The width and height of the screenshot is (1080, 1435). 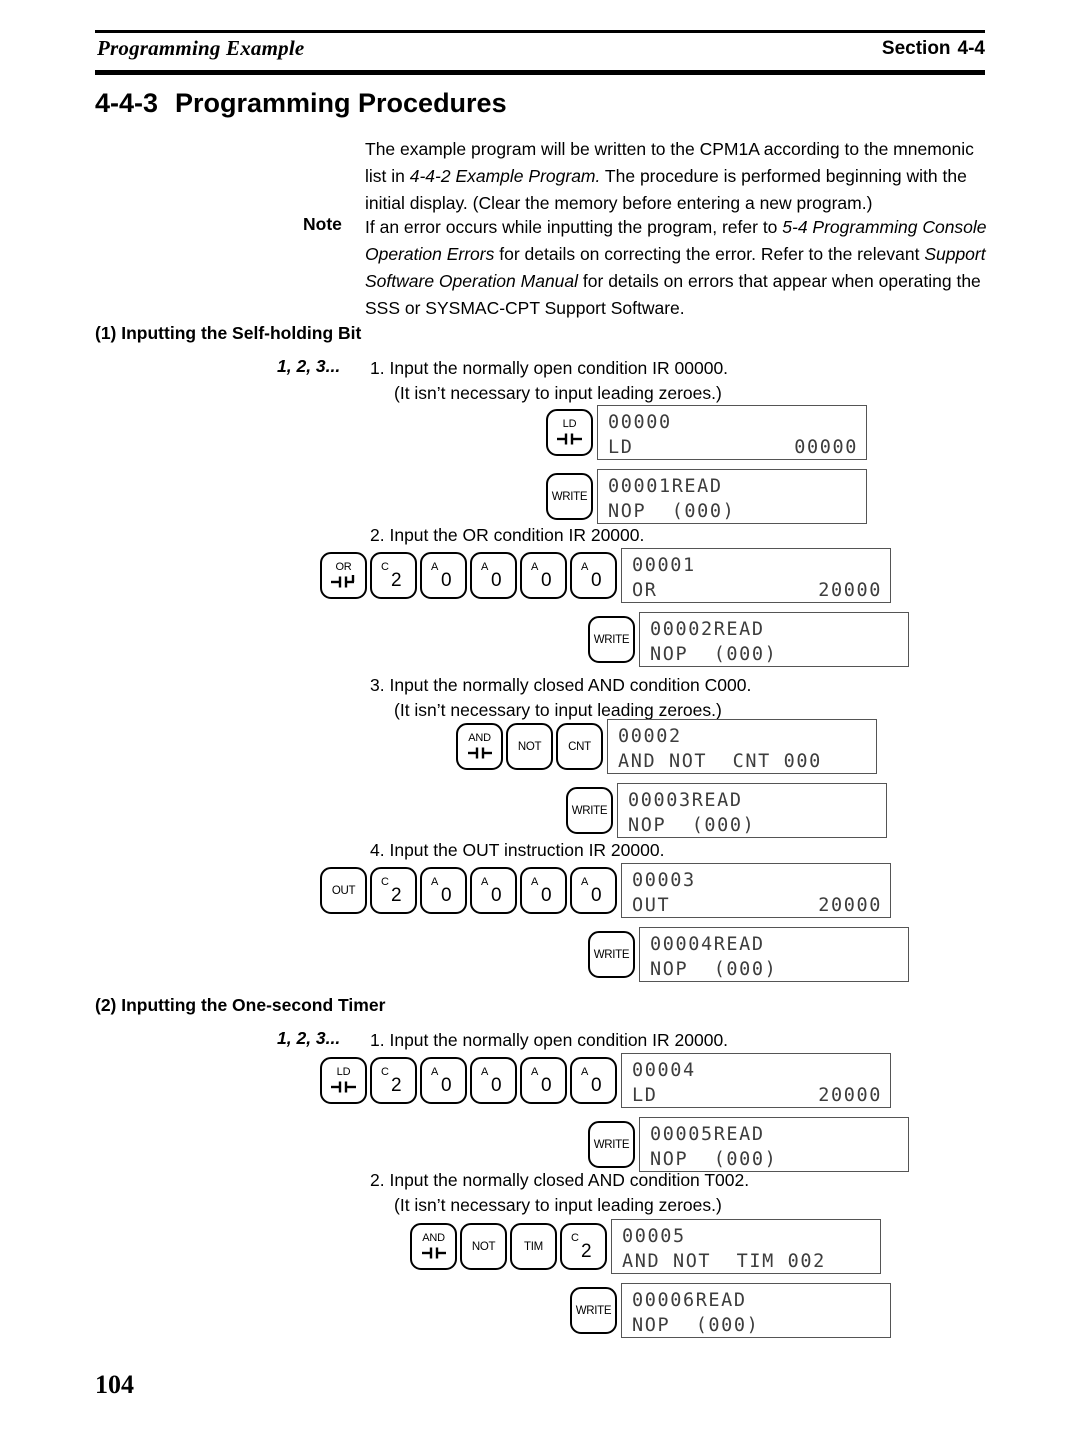 I want to click on console-display-write-1-3: 00003READ NOP (000), so click(x=752, y=810).